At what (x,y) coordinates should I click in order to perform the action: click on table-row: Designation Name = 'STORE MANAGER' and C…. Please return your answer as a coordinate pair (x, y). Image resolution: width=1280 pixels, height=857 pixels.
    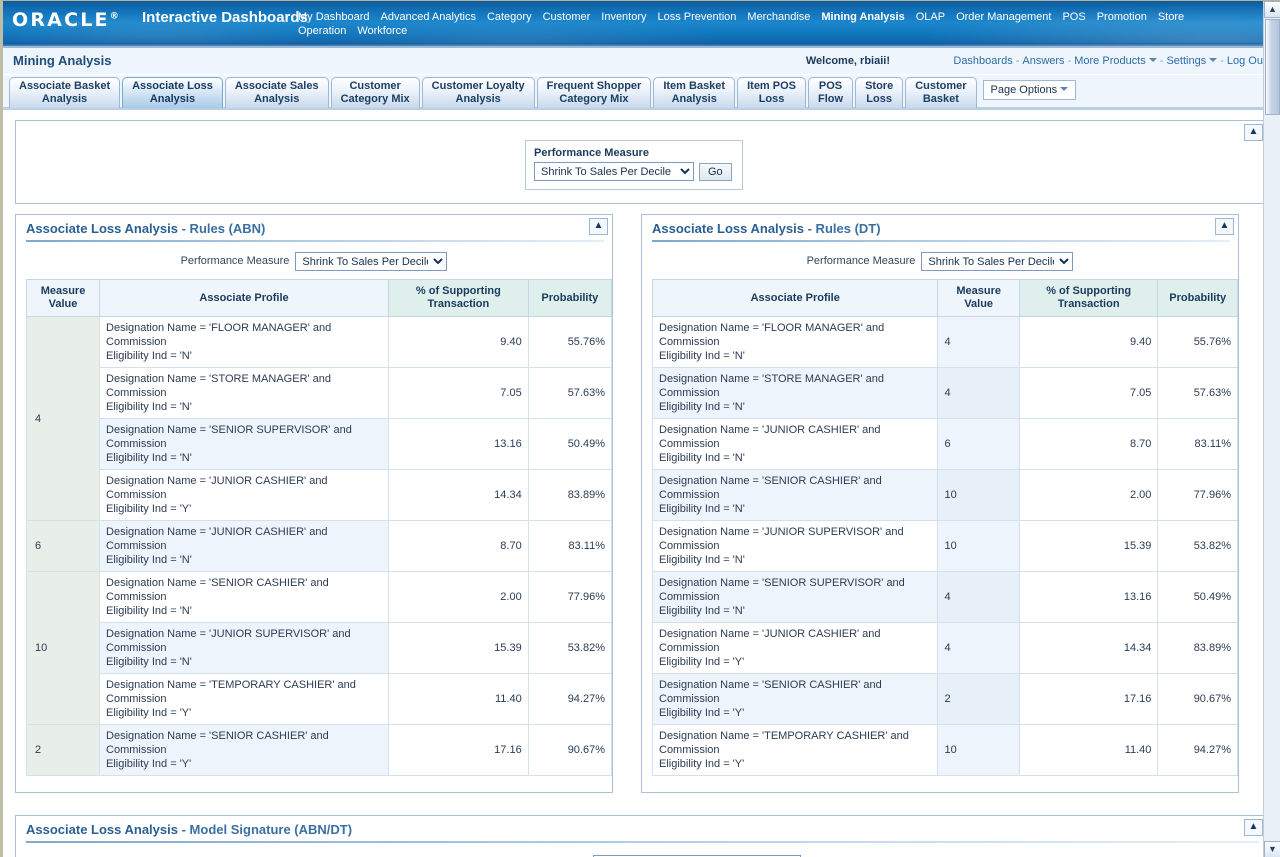
    Looking at the image, I should click on (320, 393).